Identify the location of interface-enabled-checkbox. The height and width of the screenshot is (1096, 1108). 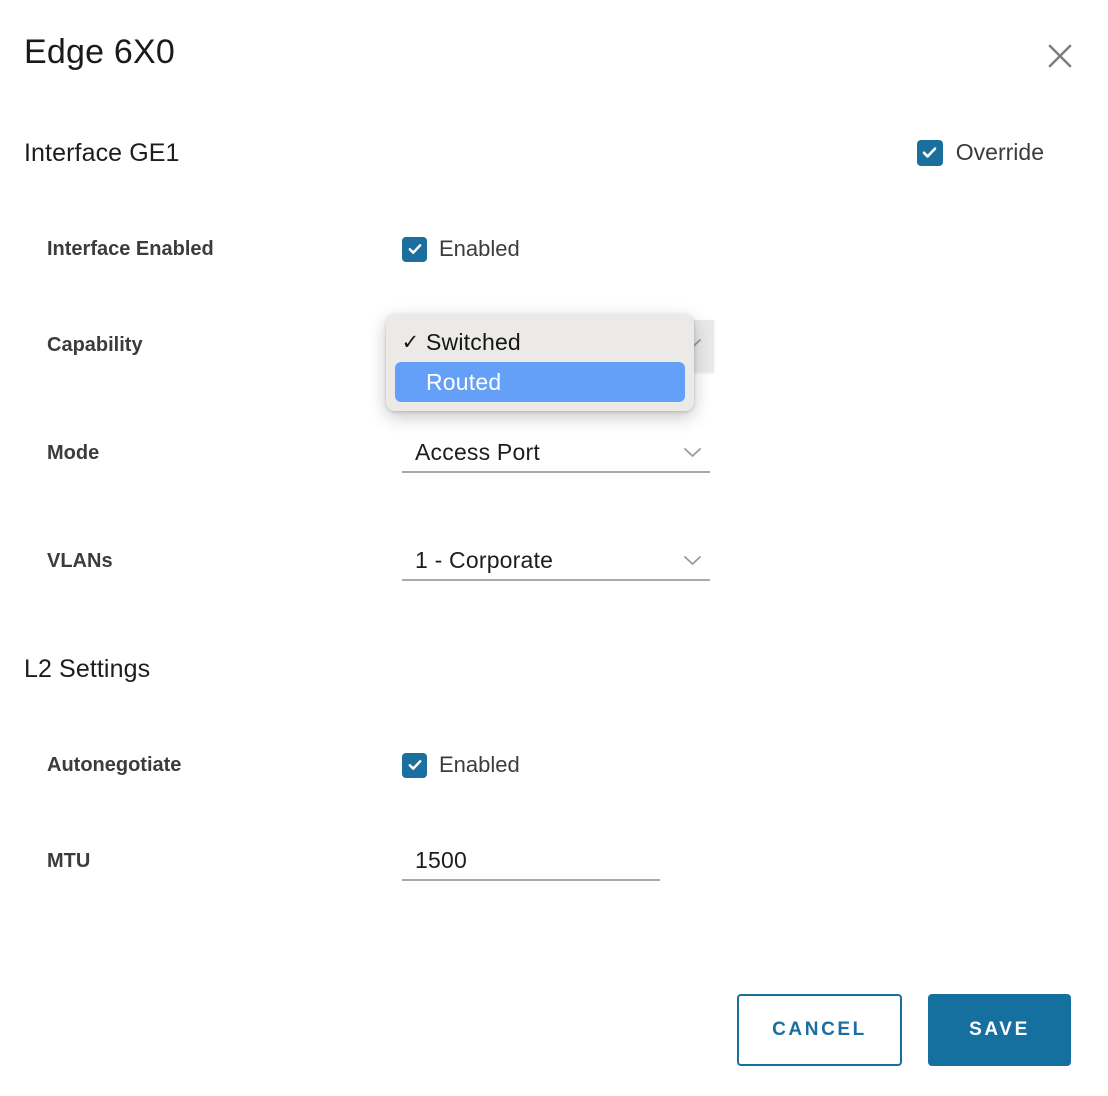
(414, 249).